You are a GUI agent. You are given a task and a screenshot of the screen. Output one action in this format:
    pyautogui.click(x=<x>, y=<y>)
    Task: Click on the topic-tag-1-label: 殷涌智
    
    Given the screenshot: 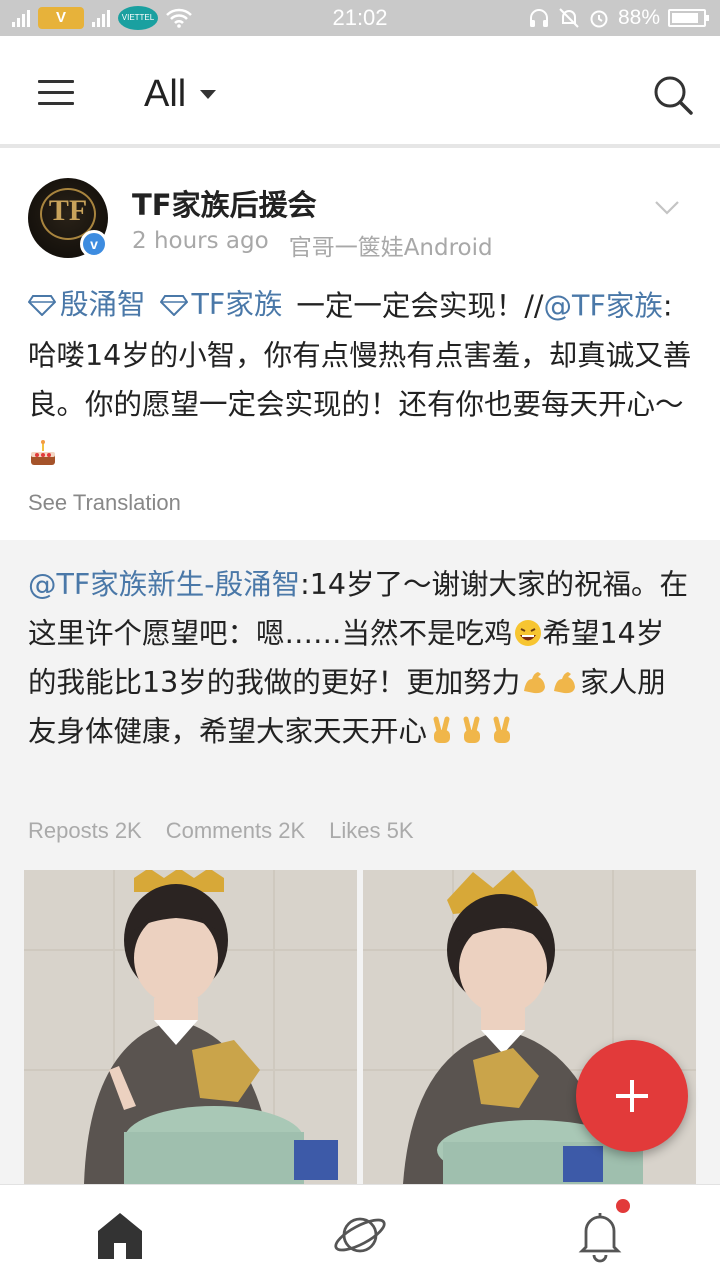 What is the action you would take?
    pyautogui.click(x=103, y=304)
    